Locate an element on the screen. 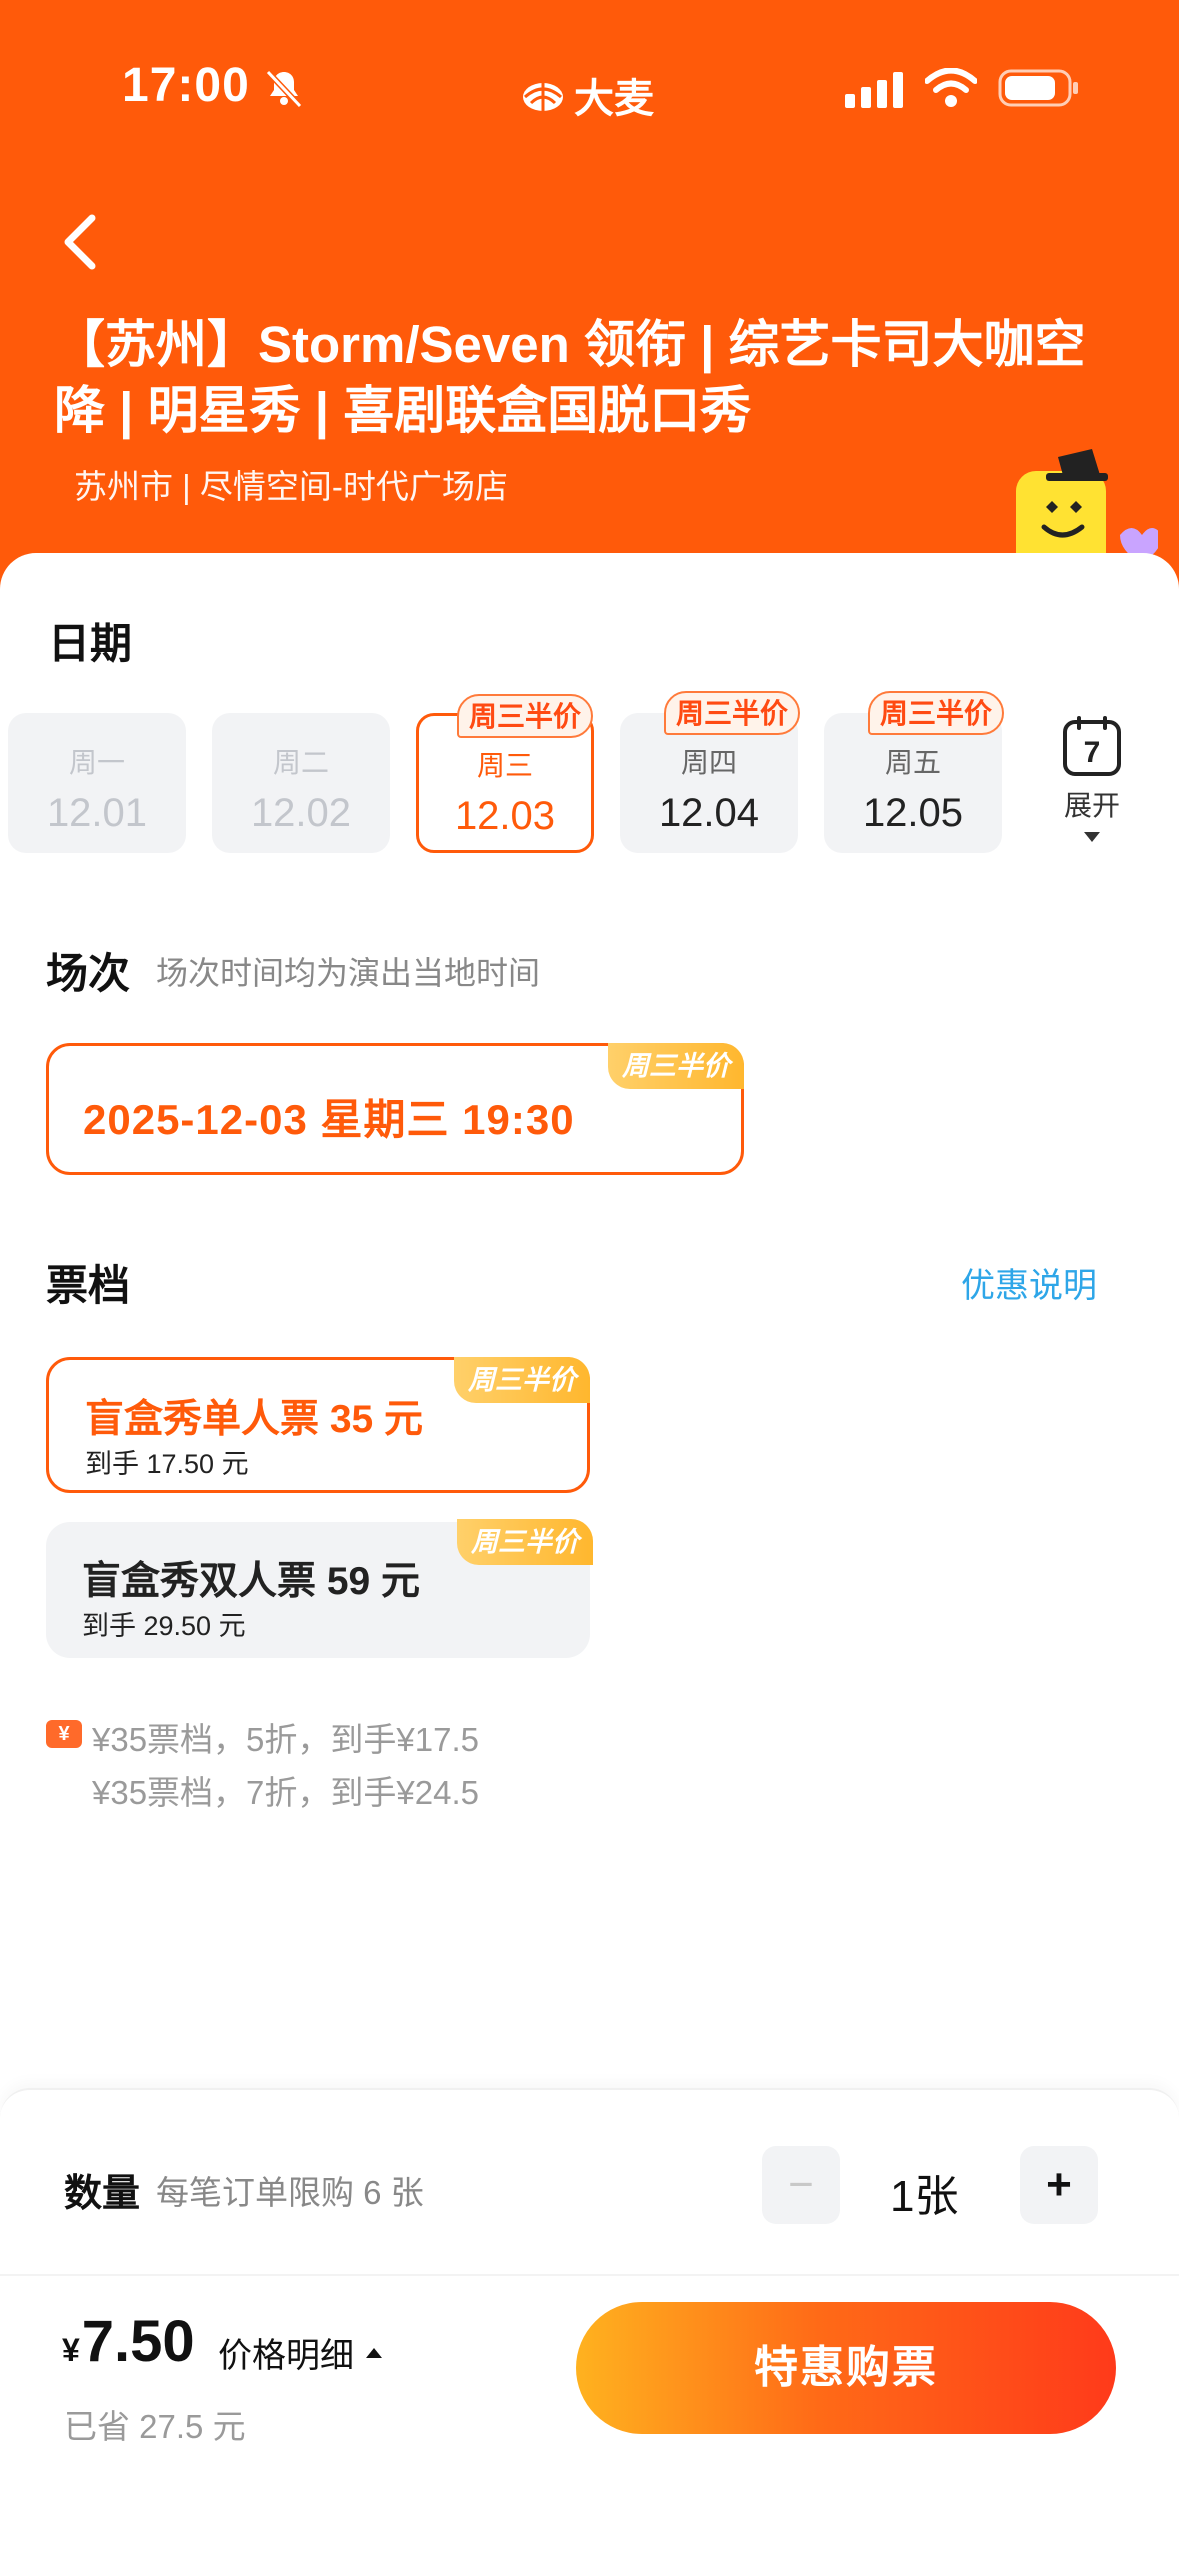 The image size is (1179, 2556). quantity-value: 1张 is located at coordinates (924, 2196).